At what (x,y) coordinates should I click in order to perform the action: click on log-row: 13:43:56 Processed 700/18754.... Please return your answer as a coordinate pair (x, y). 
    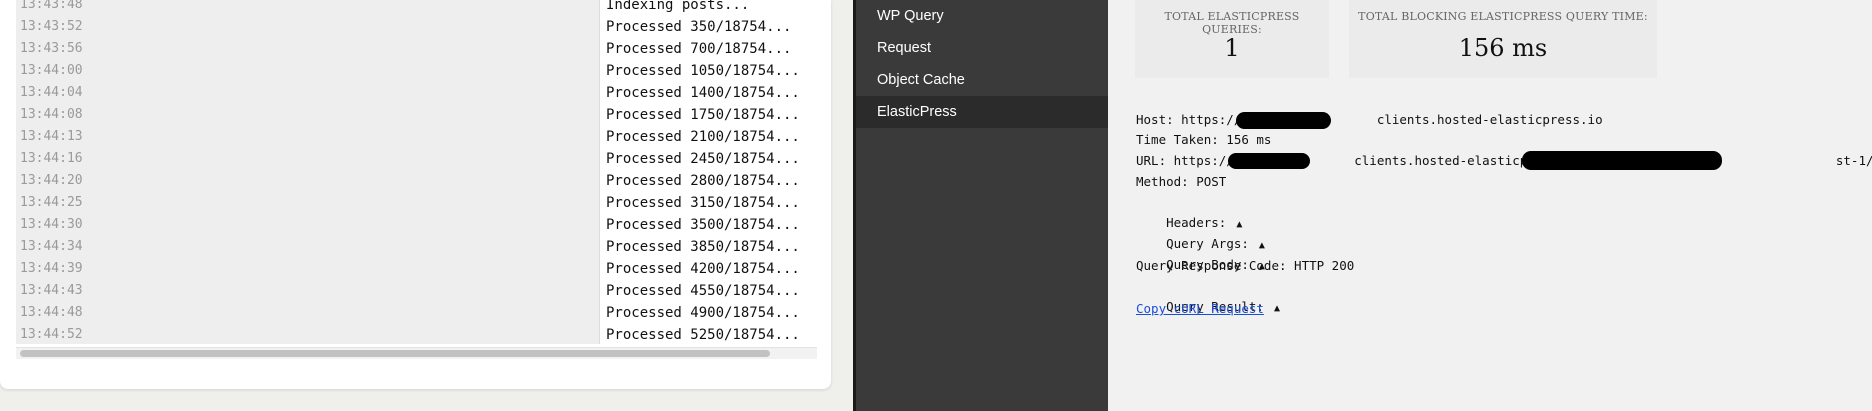
    Looking at the image, I should click on (416, 49).